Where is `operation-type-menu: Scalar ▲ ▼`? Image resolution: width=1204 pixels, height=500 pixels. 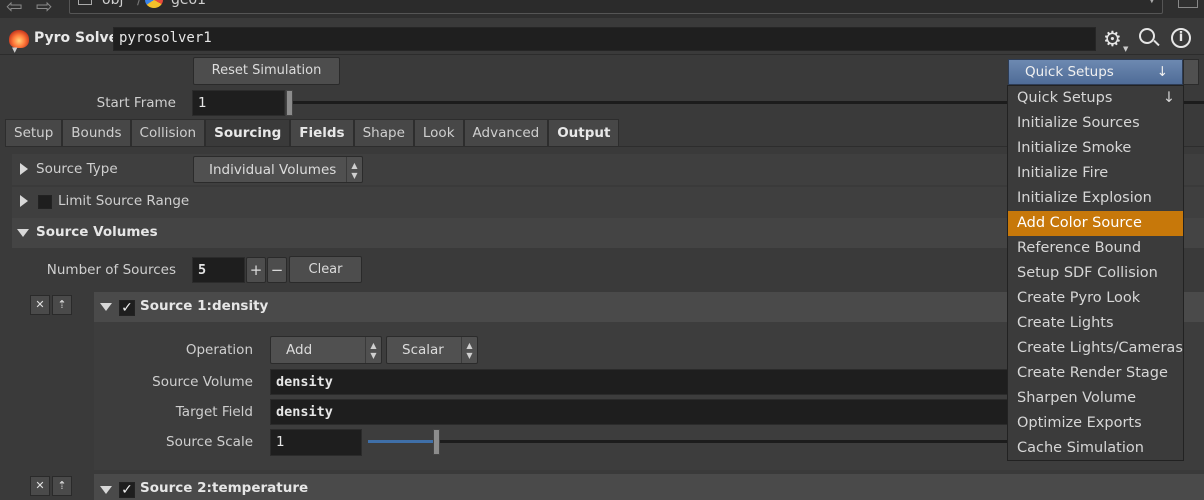
operation-type-menu: Scalar ▲ ▼ is located at coordinates (432, 350).